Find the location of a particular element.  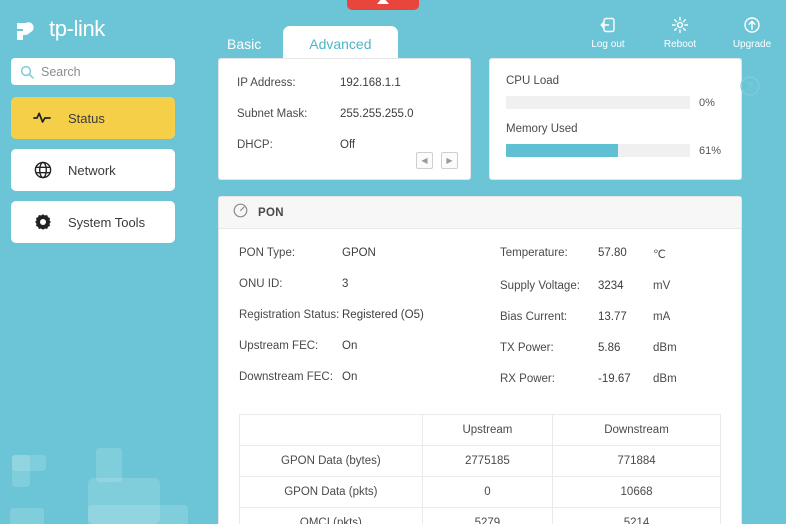

upgrade-icon is located at coordinates (752, 26).